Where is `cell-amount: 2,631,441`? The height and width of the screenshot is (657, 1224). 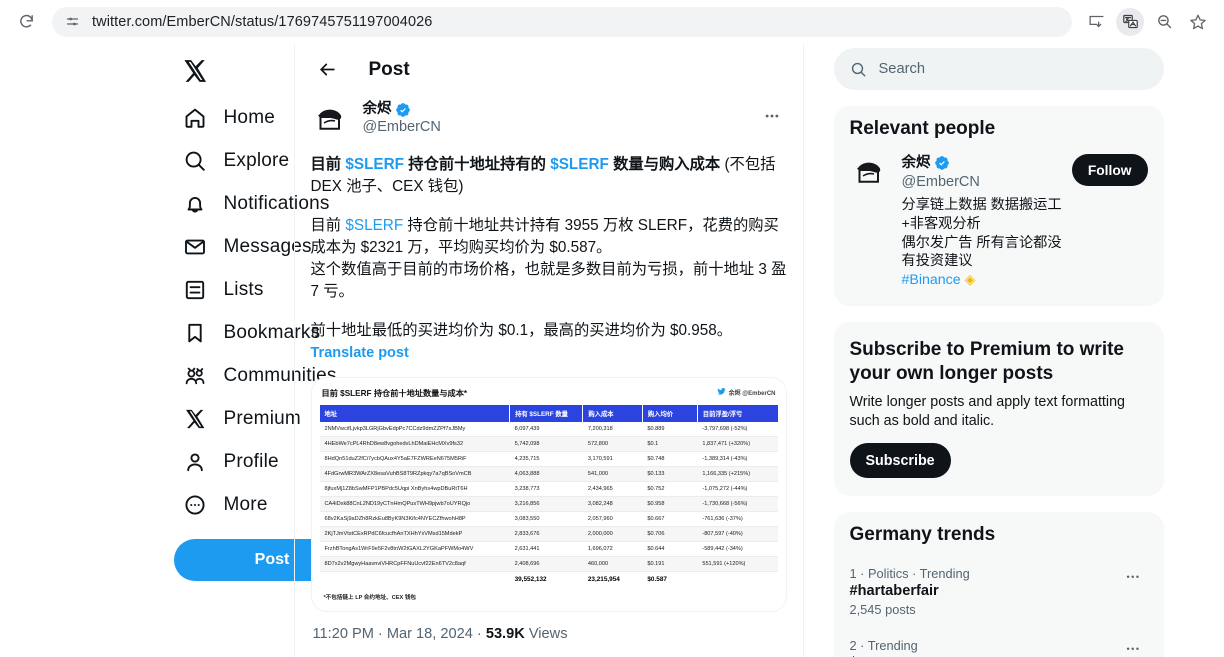
cell-amount: 2,631,441 is located at coordinates (546, 549).